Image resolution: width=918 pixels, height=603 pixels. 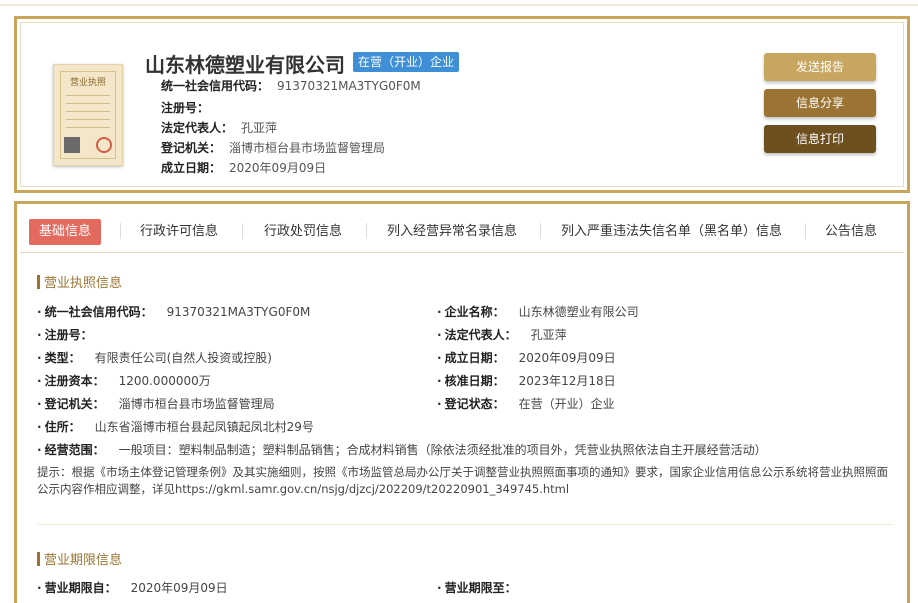 I want to click on field-label: 注册号：, so click(x=185, y=108).